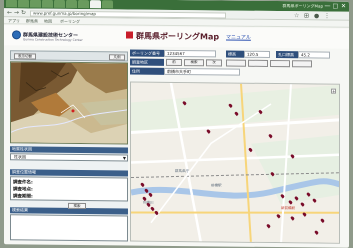 This screenshot has width=353, height=248. Describe the element at coordinates (202, 71) in the screenshot. I see `address-field: 前橋市大手町` at that location.